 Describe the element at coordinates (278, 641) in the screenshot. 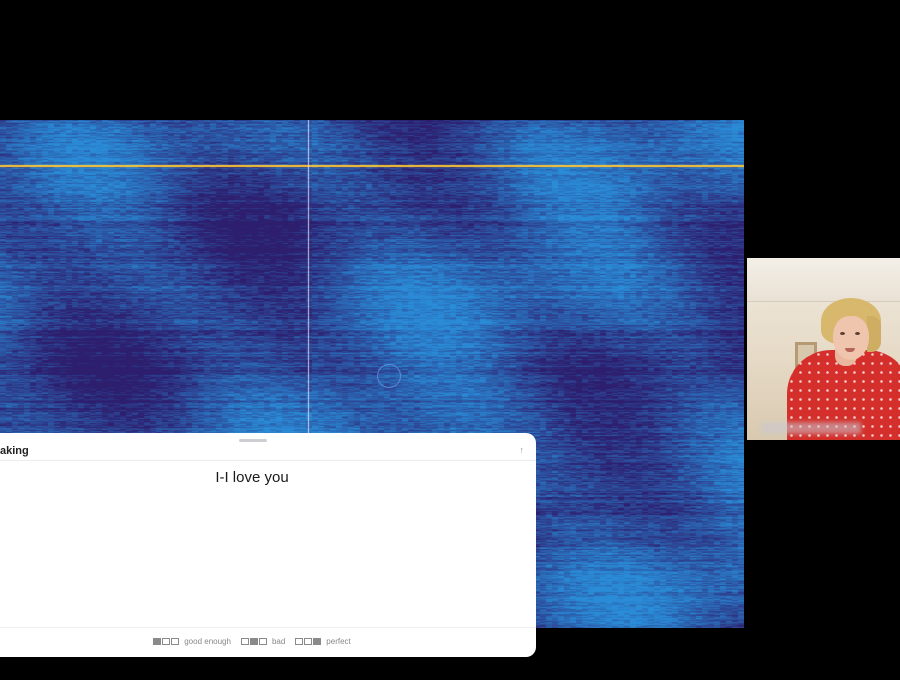

I see `rating-label: bad` at that location.